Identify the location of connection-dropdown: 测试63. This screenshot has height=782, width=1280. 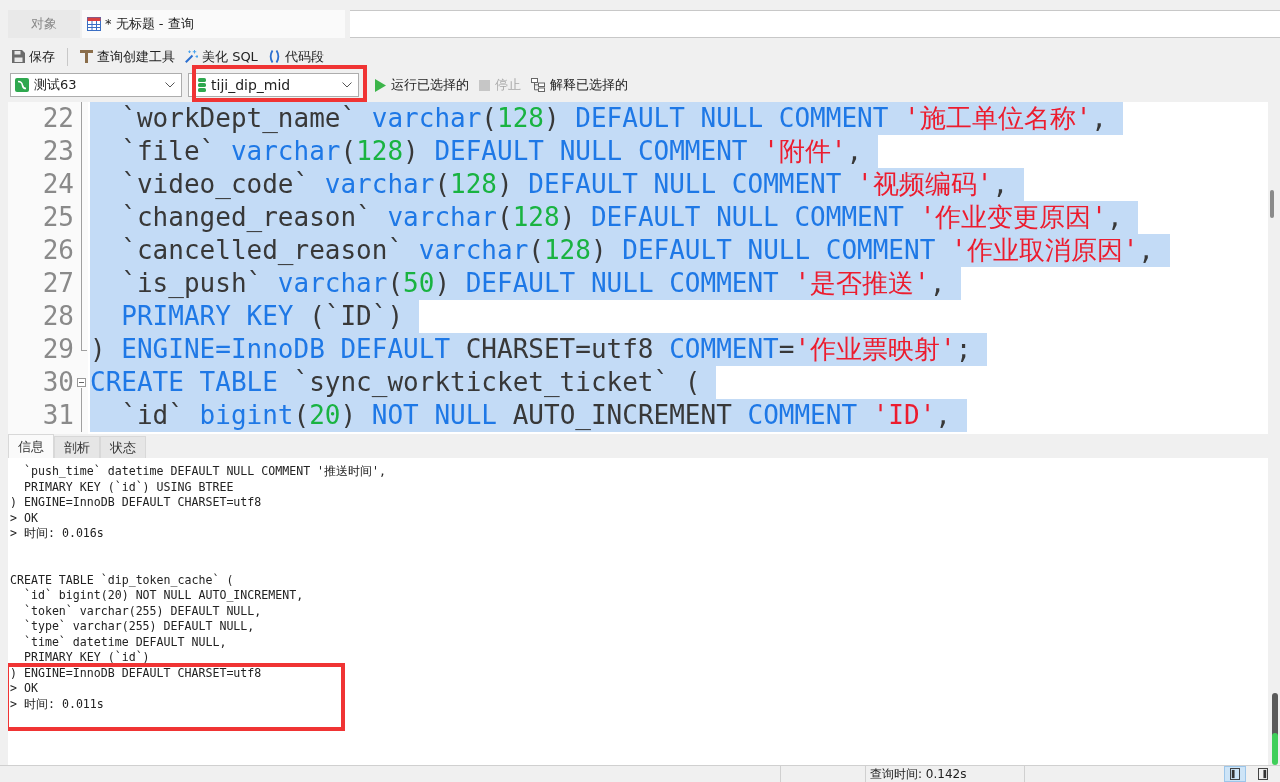
(96, 85).